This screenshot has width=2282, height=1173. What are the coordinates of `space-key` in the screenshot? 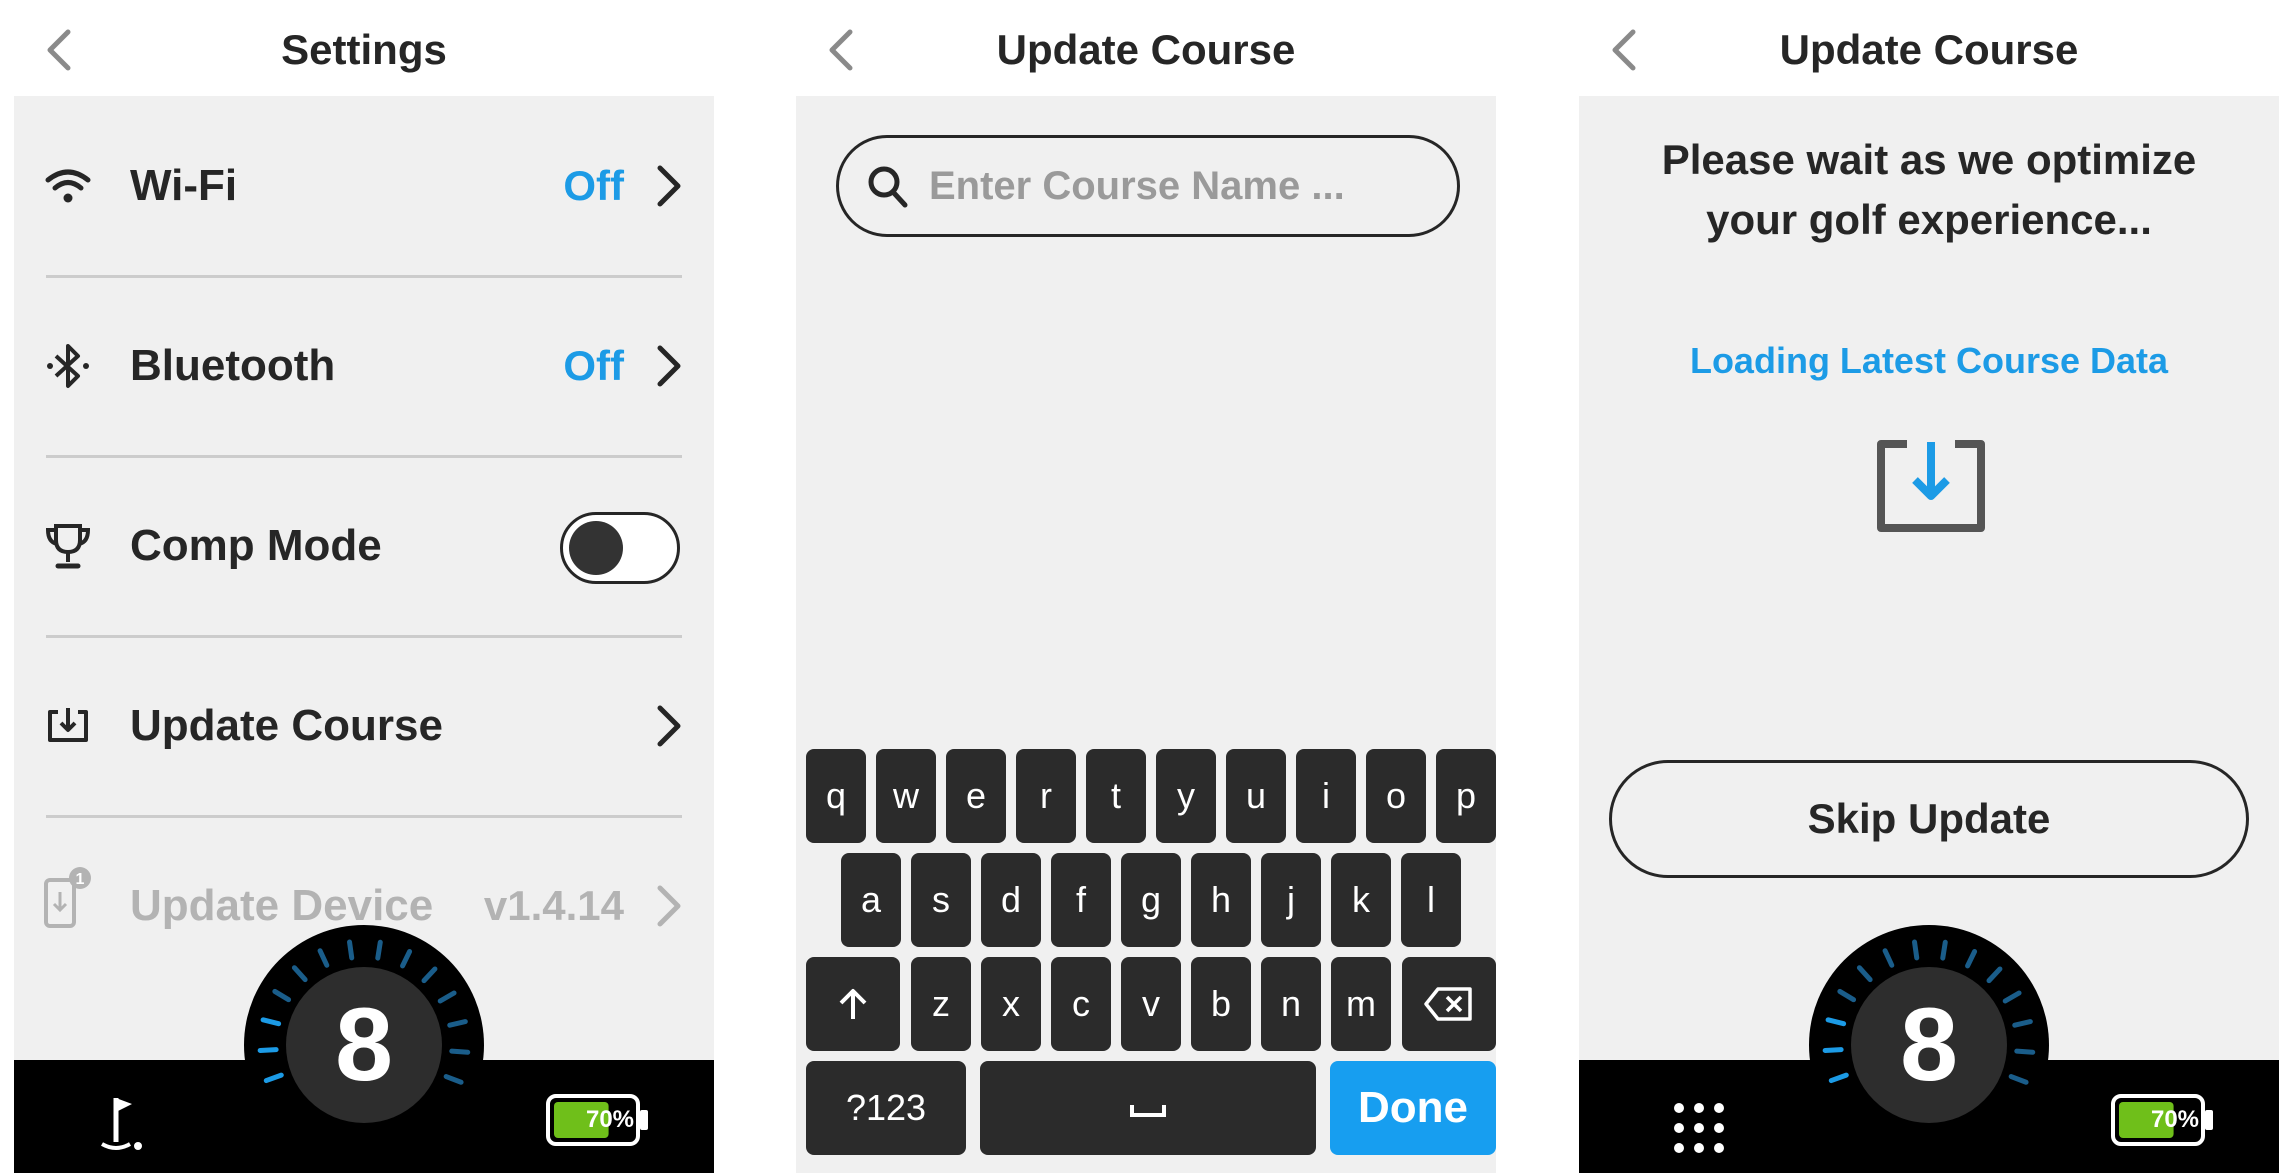 It's located at (1148, 1108).